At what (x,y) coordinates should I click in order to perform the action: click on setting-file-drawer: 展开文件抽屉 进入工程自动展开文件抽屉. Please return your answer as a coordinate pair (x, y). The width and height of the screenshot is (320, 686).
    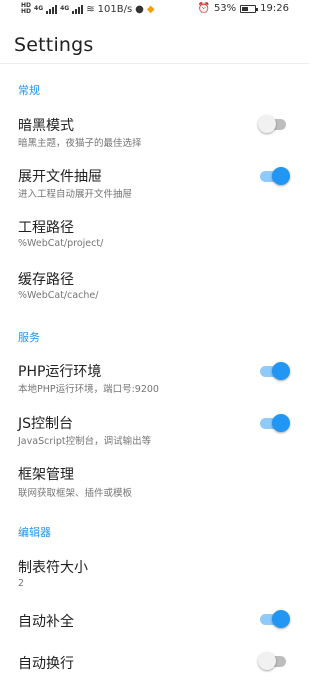
    Looking at the image, I should click on (154, 184).